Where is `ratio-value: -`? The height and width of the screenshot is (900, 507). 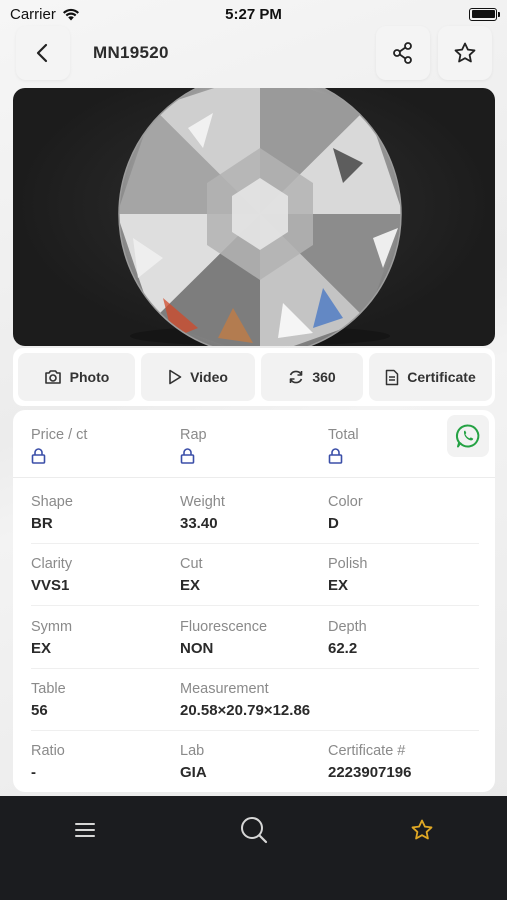 ratio-value: - is located at coordinates (33, 772).